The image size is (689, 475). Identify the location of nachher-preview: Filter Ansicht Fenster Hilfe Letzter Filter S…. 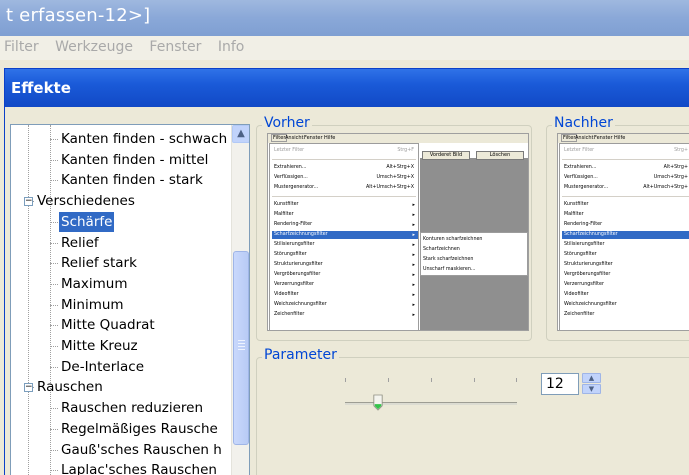
(623, 232).